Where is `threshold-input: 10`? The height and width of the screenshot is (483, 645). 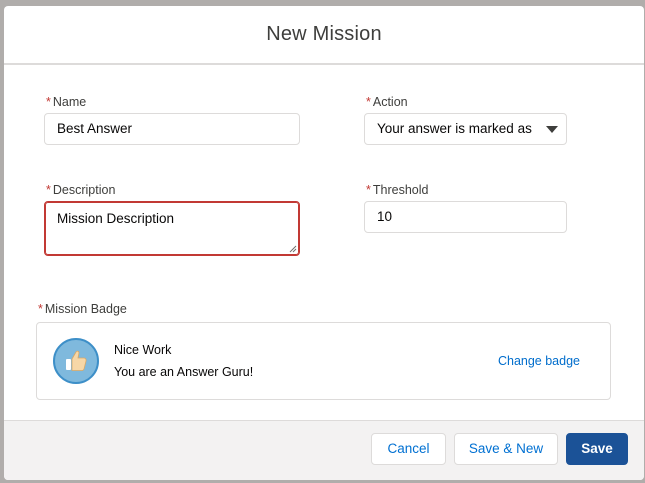 threshold-input: 10 is located at coordinates (465, 217).